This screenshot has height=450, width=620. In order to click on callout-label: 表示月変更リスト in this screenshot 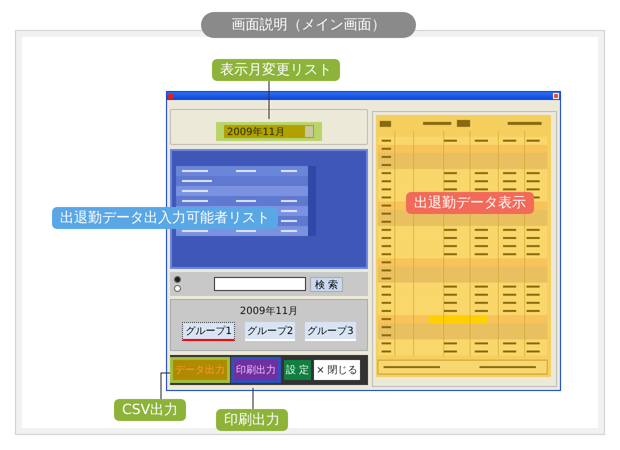, I will do `click(276, 70)`.